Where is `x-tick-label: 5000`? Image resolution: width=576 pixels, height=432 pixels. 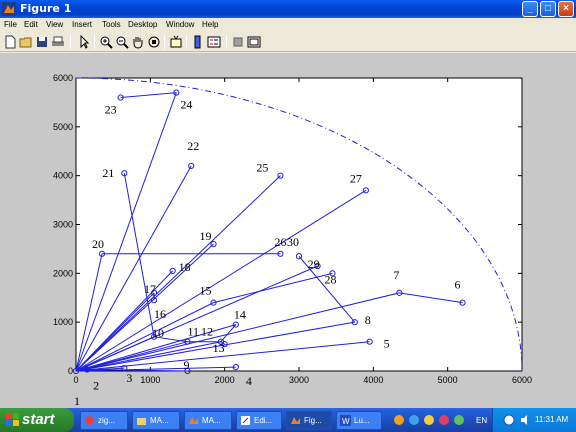
x-tick-label: 5000 is located at coordinates (448, 380).